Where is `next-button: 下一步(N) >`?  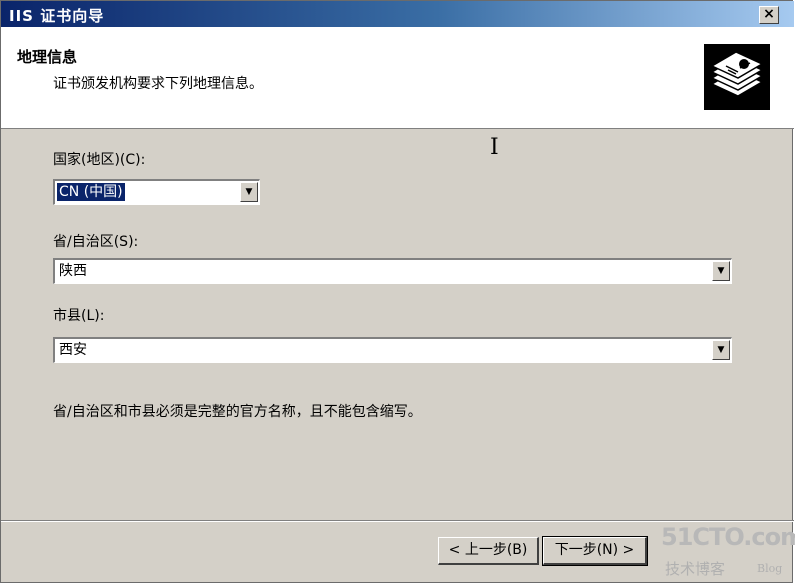 next-button: 下一步(N) > is located at coordinates (595, 551).